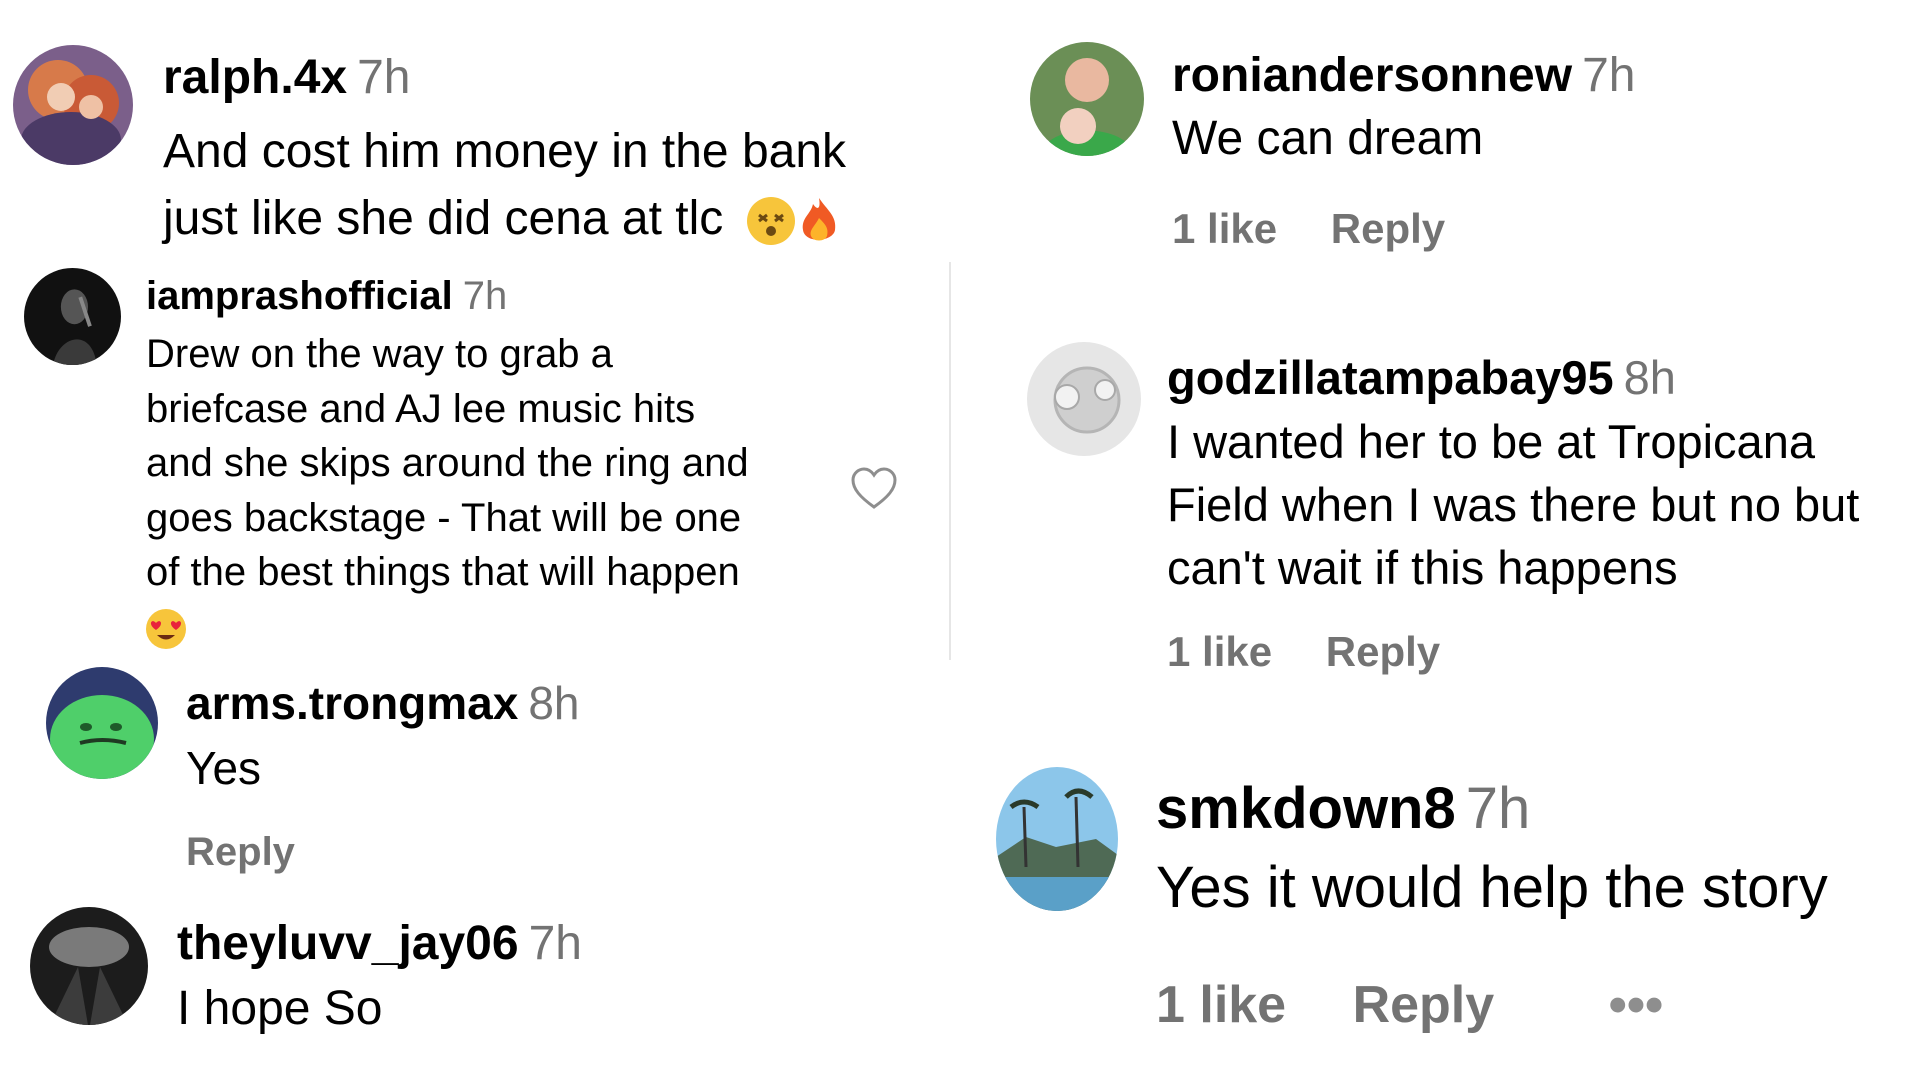 This screenshot has height=1080, width=1920. I want to click on comment-username: godzillatampabay95, so click(1390, 377).